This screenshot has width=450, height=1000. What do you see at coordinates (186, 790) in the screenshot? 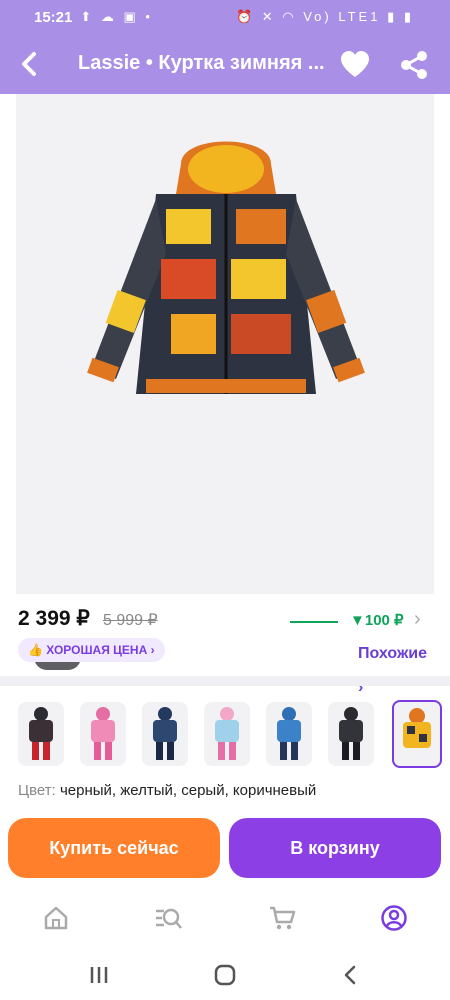
I see `color-value: черный, желтый, серый, коричневый` at bounding box center [186, 790].